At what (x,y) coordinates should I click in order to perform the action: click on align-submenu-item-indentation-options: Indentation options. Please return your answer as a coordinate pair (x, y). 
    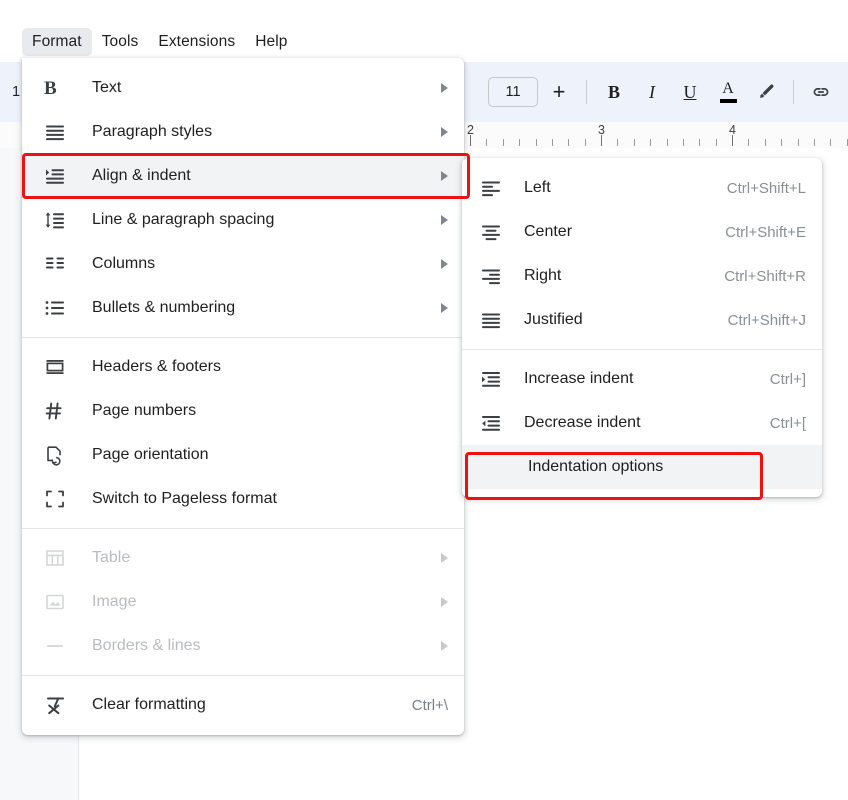
    Looking at the image, I should click on (642, 467).